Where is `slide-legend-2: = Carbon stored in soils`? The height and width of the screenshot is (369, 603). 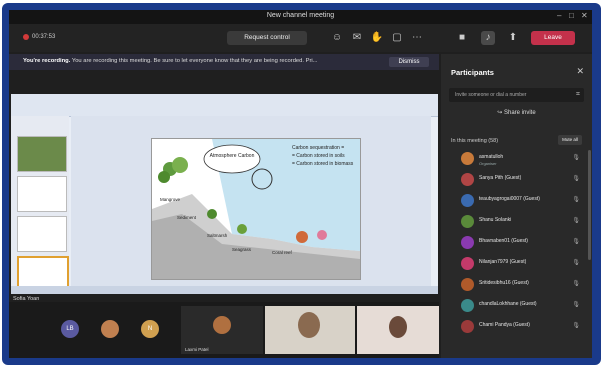 slide-legend-2: = Carbon stored in soils is located at coordinates (318, 156).